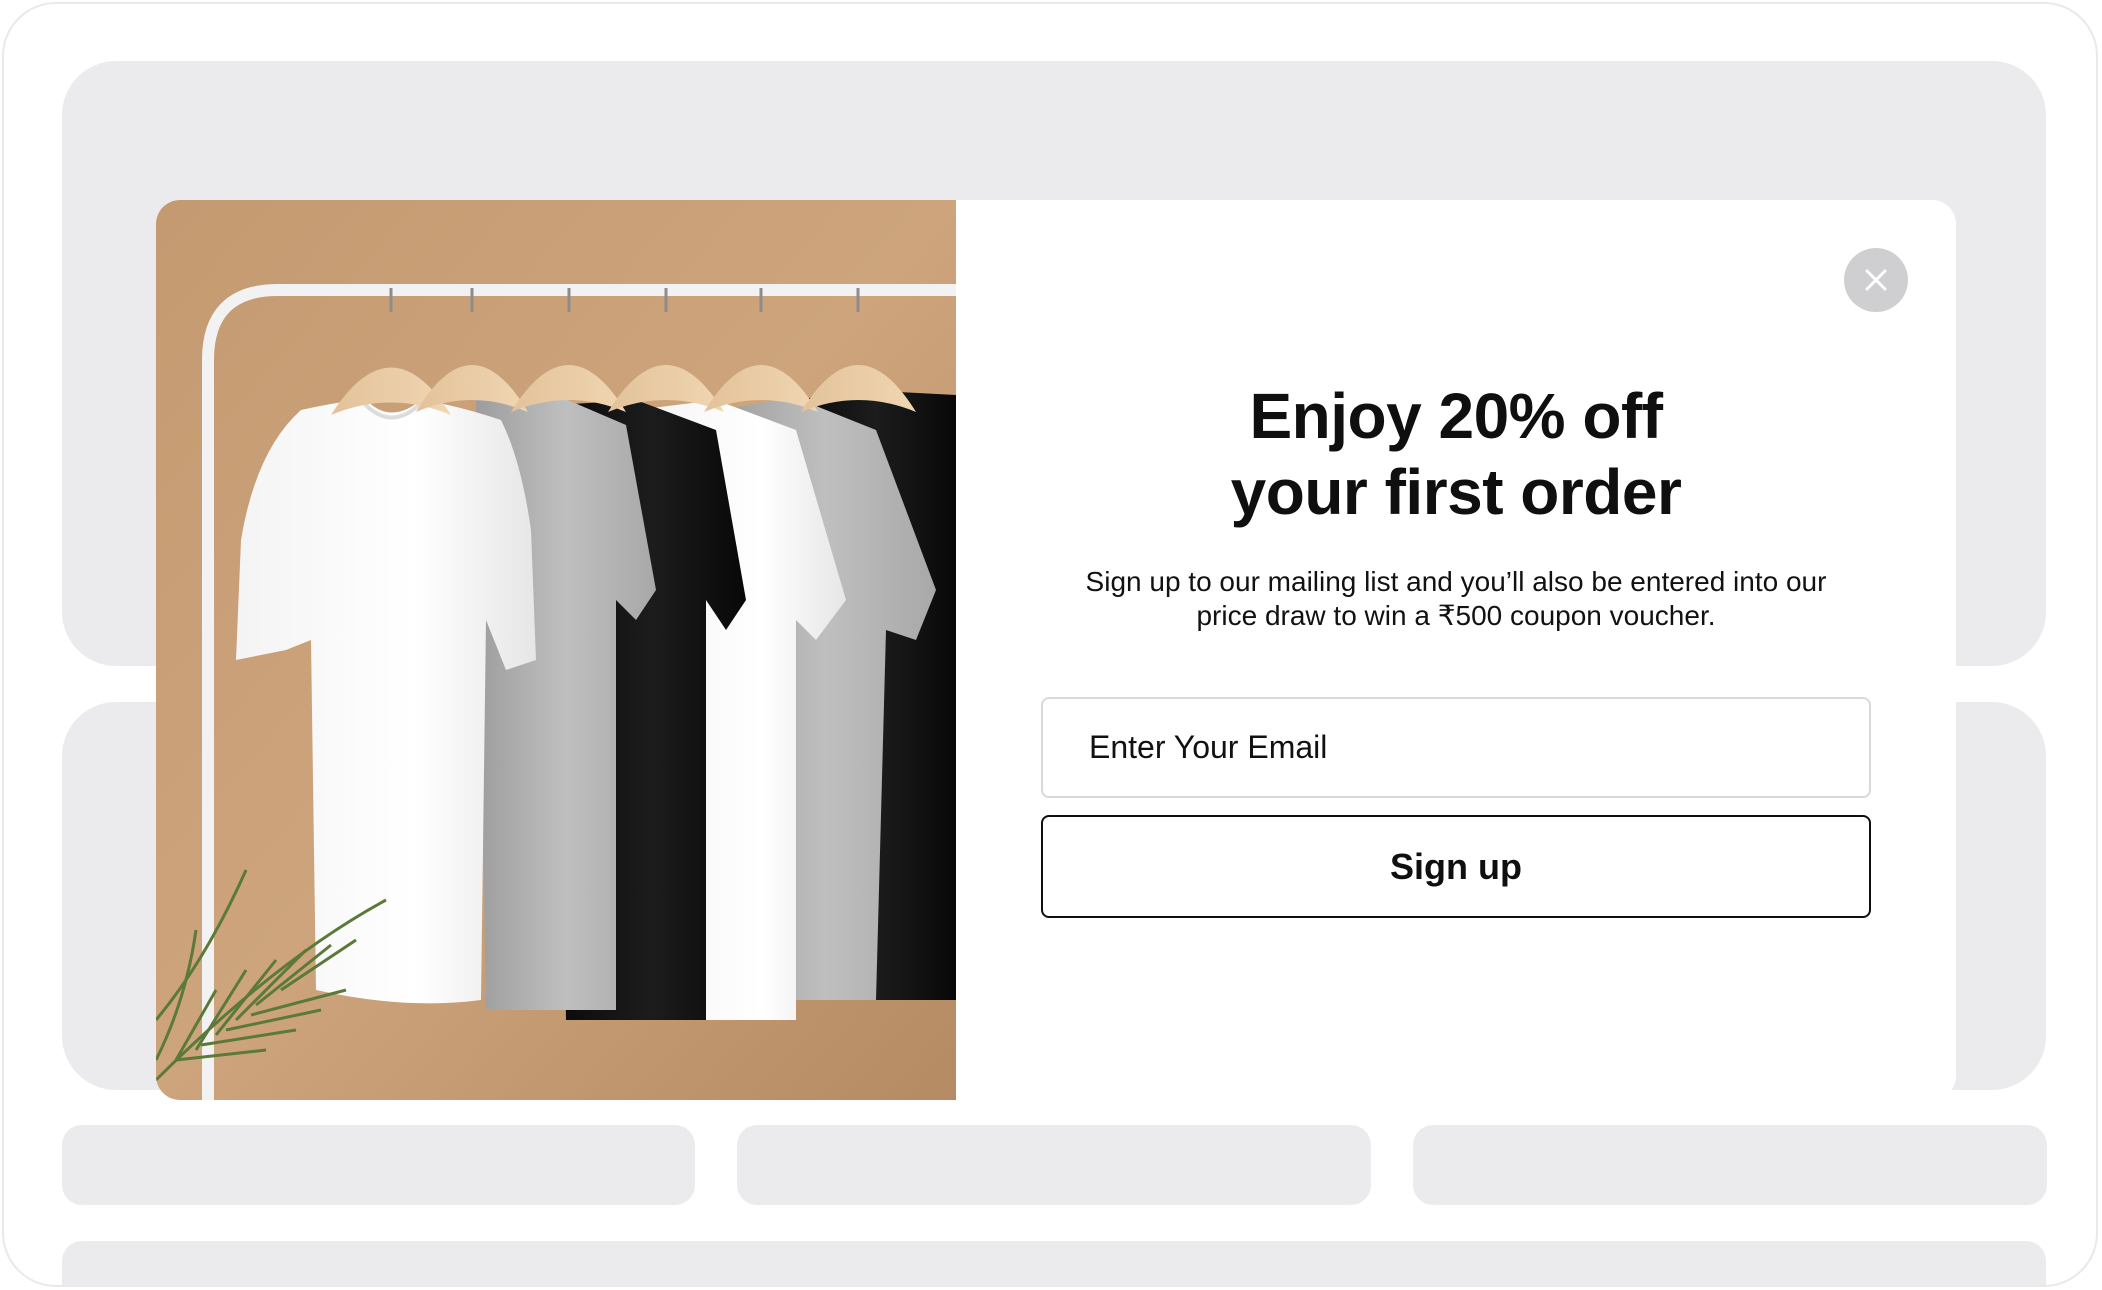 This screenshot has width=2102, height=1290. I want to click on description-line-2: price draw to win a ₹500 coupon voucher., so click(1456, 615).